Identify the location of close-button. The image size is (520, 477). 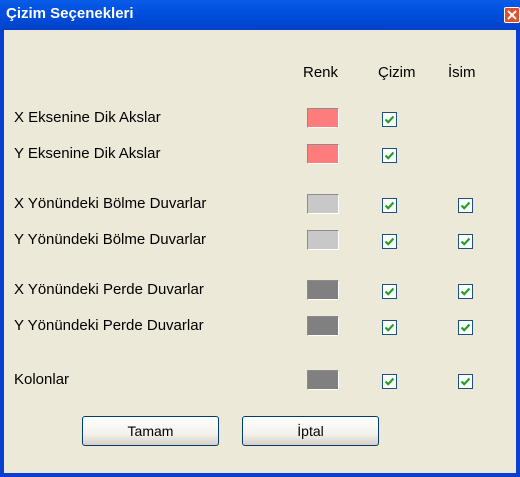
(512, 15).